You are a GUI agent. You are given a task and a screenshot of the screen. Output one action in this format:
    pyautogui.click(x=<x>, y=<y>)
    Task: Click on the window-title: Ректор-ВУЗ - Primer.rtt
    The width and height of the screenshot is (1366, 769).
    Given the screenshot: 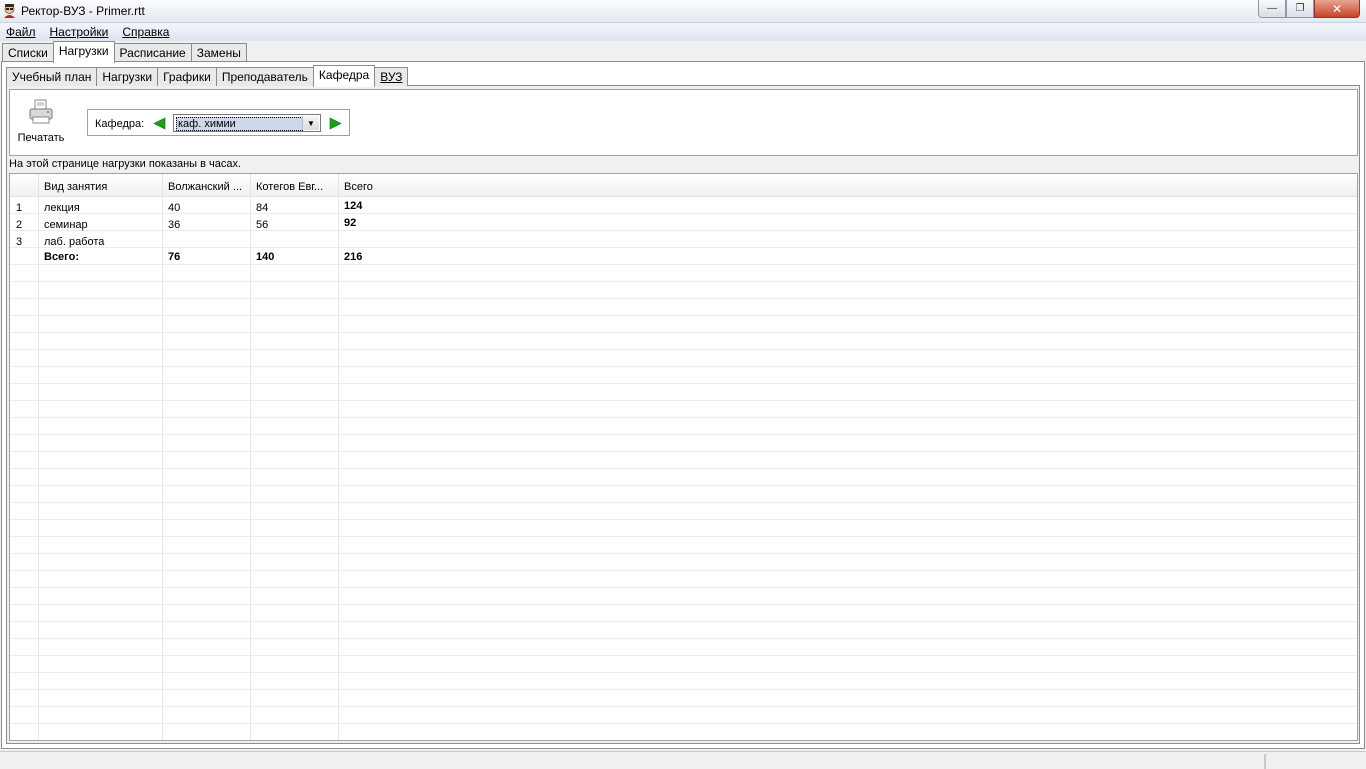 What is the action you would take?
    pyautogui.click(x=83, y=11)
    